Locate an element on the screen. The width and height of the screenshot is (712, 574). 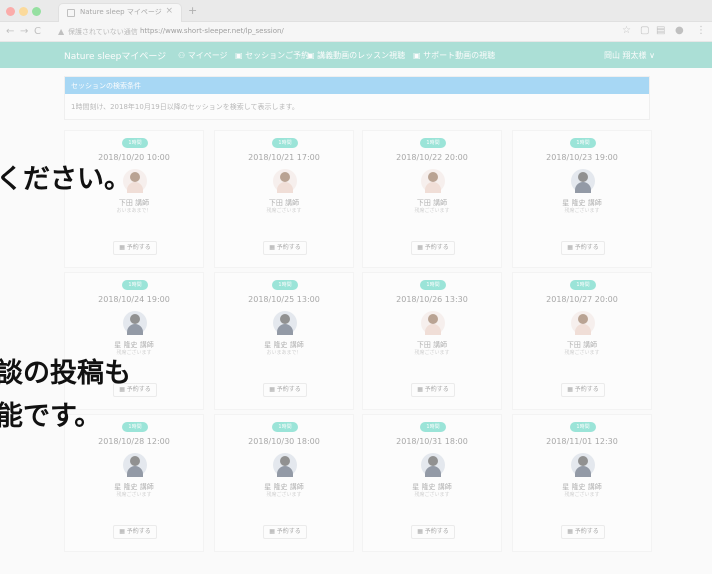
new-tab-icon: + is located at coordinates (192, 10).